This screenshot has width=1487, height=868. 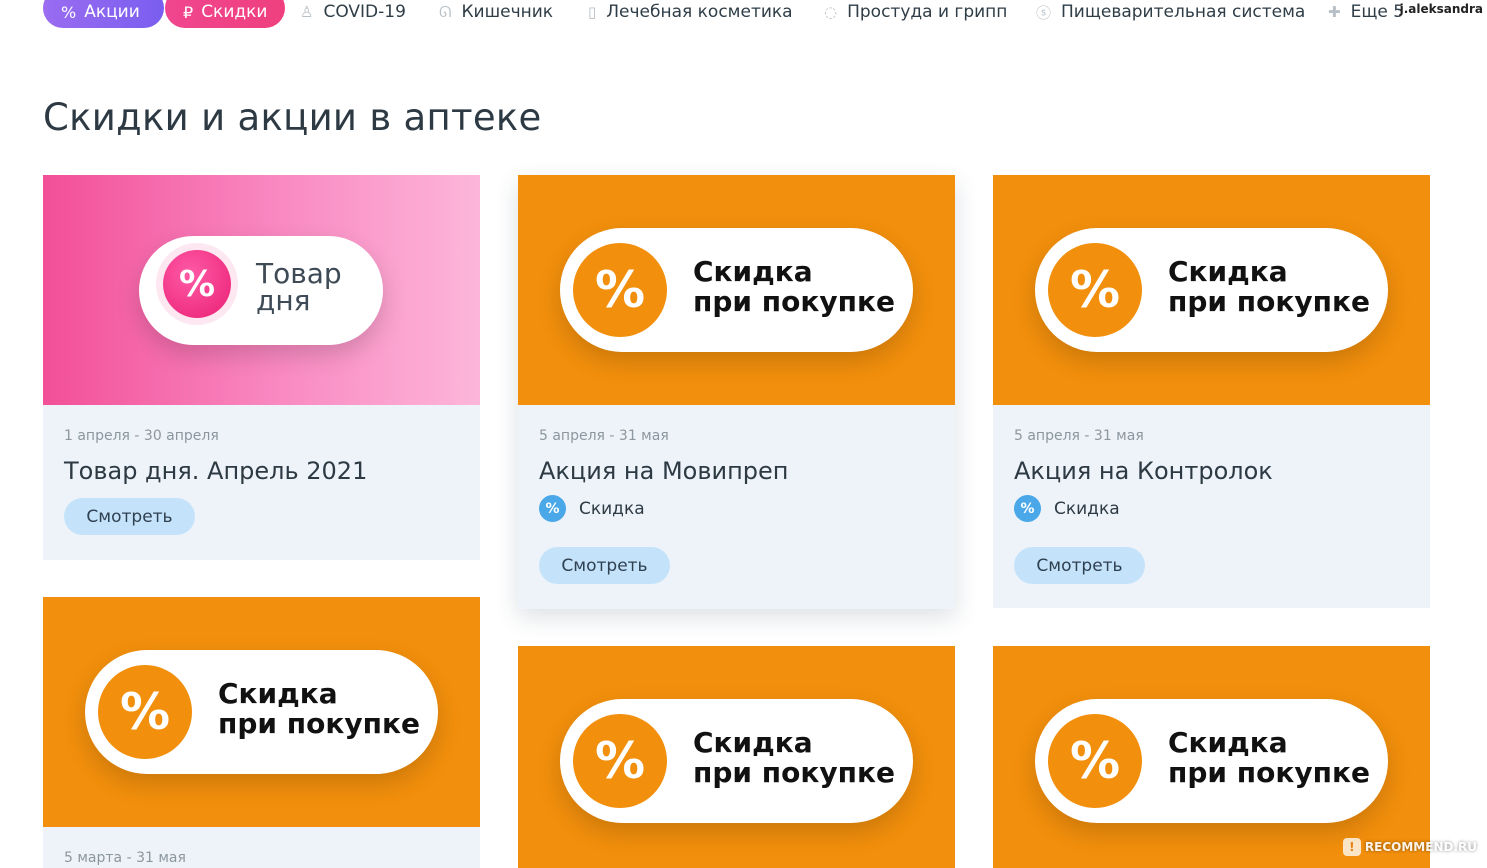 I want to click on promo-title: Товар дня. Апрель 2021, so click(x=215, y=471).